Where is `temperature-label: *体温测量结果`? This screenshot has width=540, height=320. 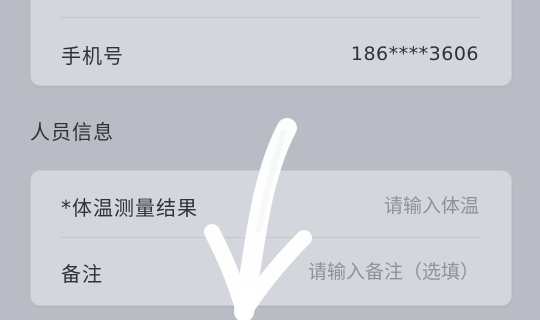 temperature-label: *体温测量结果 is located at coordinates (129, 207).